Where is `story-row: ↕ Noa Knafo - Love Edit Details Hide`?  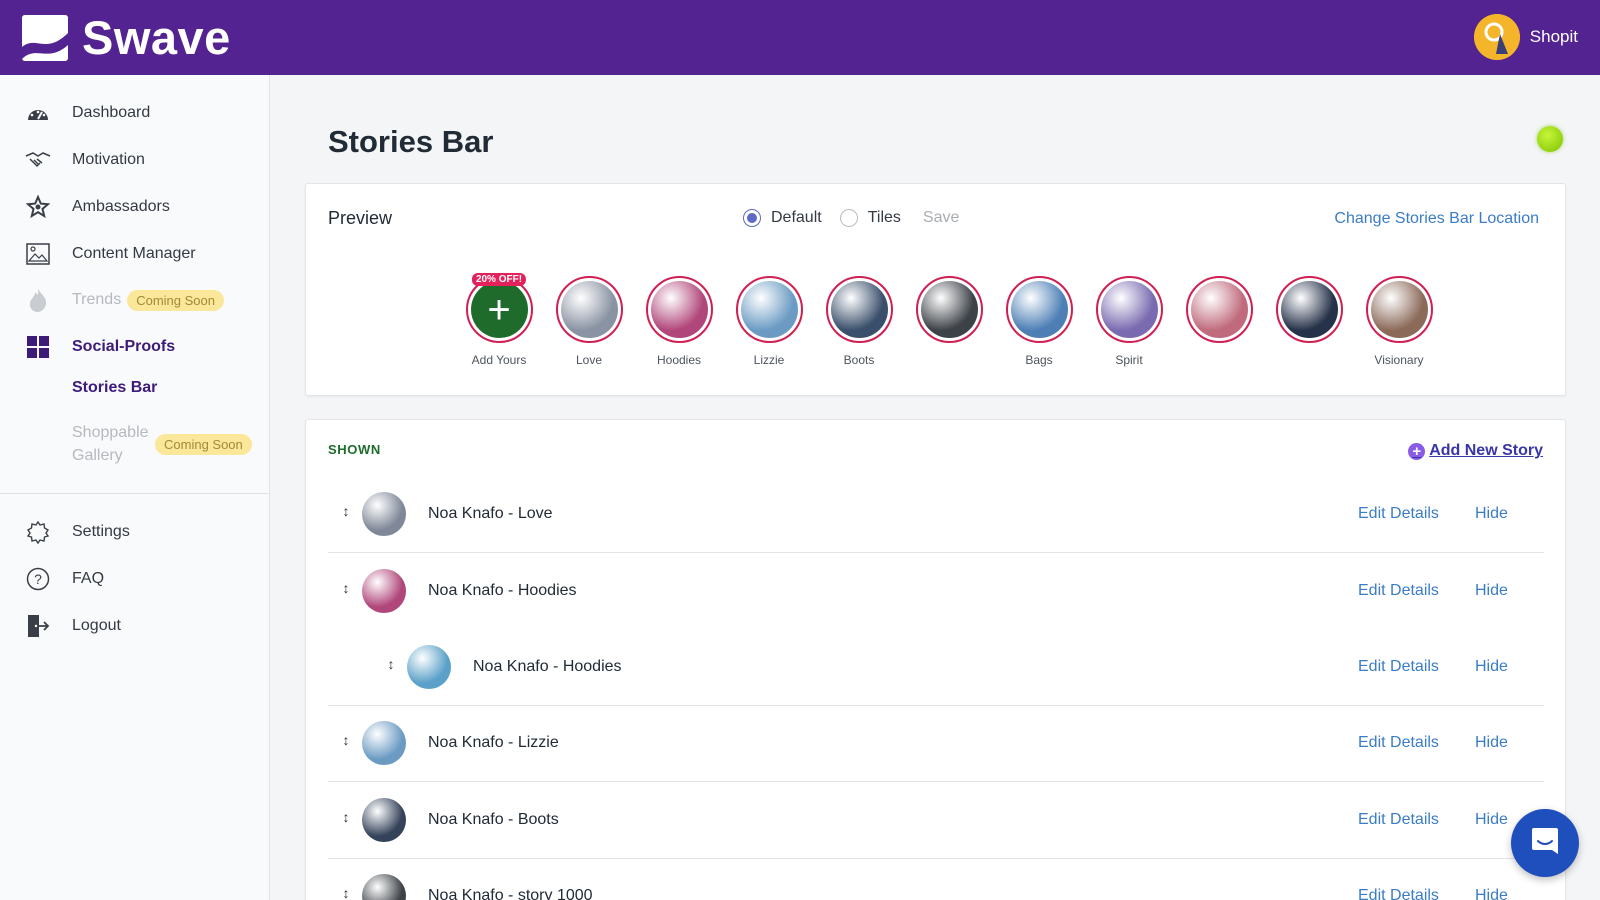 story-row: ↕ Noa Knafo - Love Edit Details Hide is located at coordinates (936, 515).